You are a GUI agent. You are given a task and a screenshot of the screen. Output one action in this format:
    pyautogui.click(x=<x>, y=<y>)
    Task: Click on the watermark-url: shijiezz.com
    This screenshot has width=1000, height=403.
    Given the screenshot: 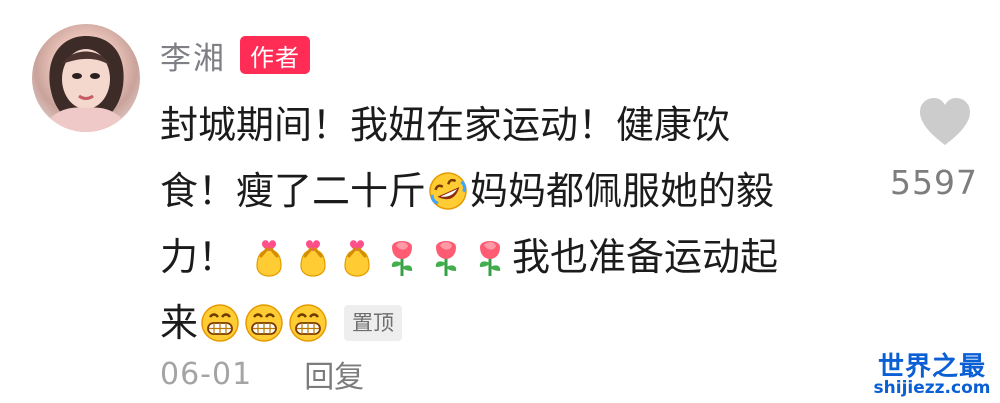 What is the action you would take?
    pyautogui.click(x=932, y=388)
    